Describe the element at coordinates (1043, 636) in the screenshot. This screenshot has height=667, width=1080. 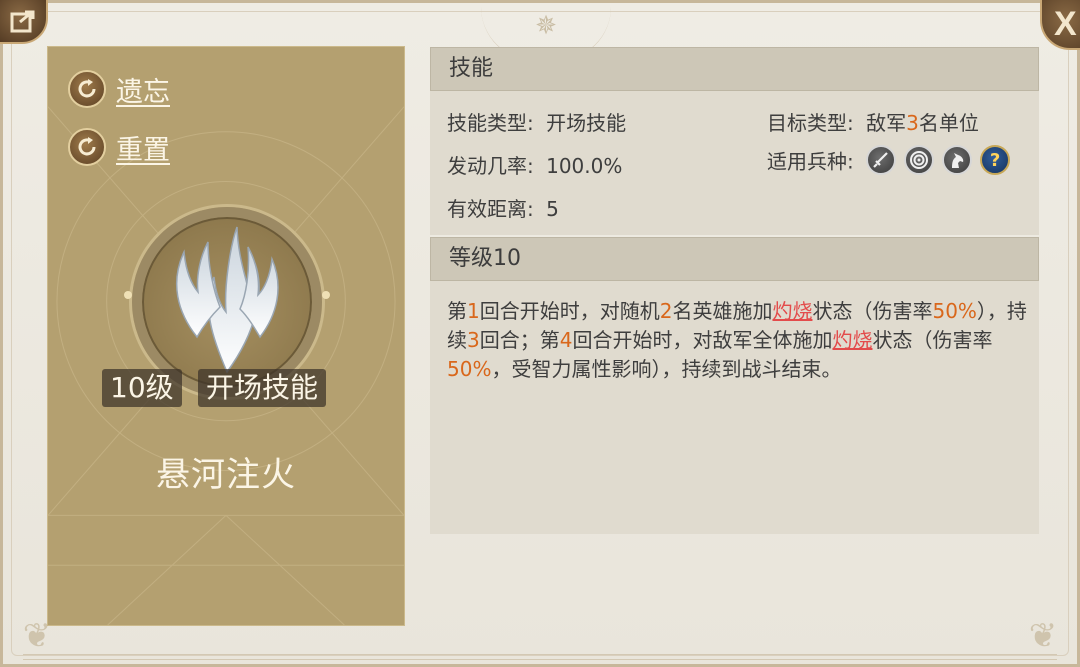
I see `corner-flourish-icon: ❦` at that location.